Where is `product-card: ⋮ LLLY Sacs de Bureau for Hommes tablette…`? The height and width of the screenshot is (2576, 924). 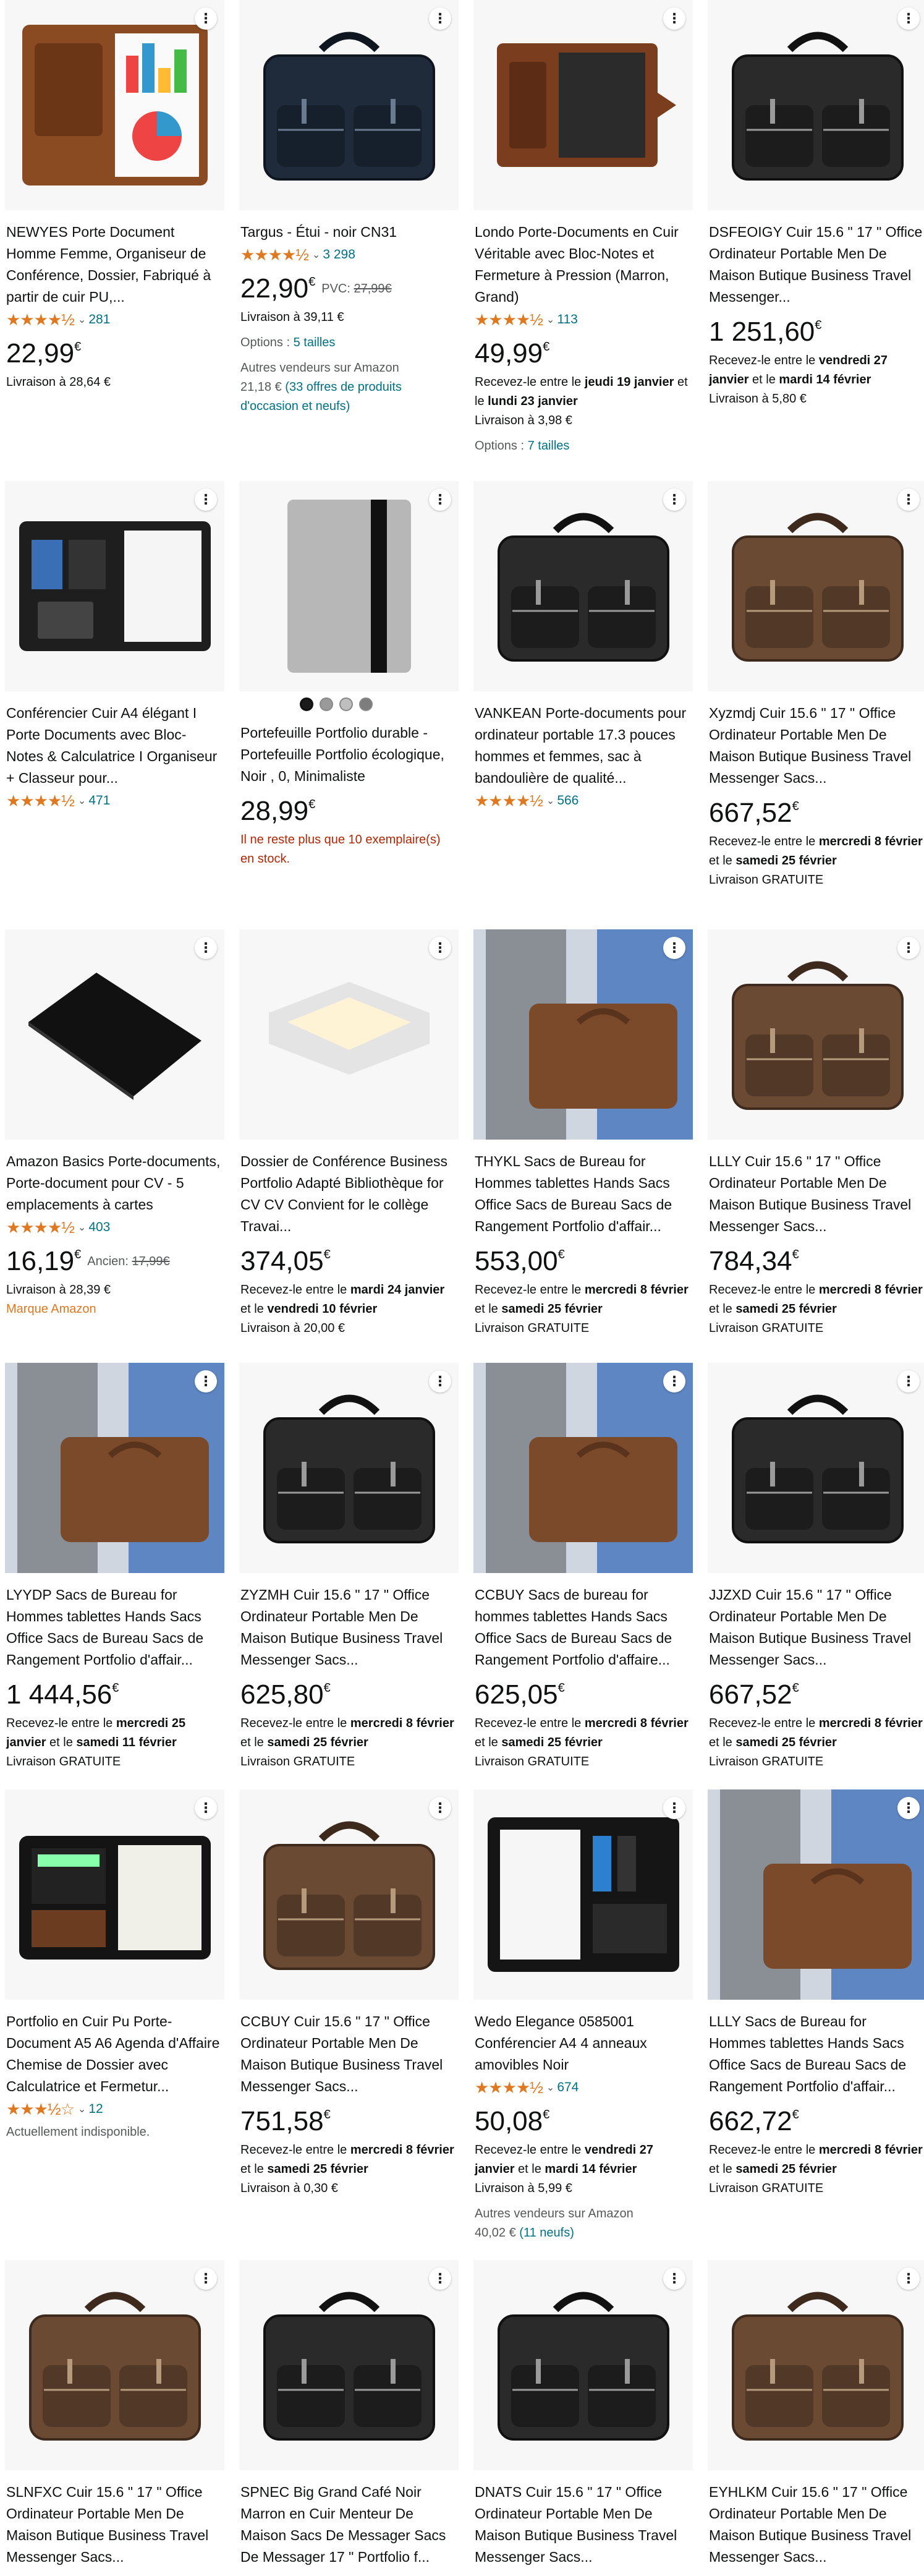
product-card: ⋮ LLLY Sacs de Bureau for Hommes tablette… is located at coordinates (816, 1993).